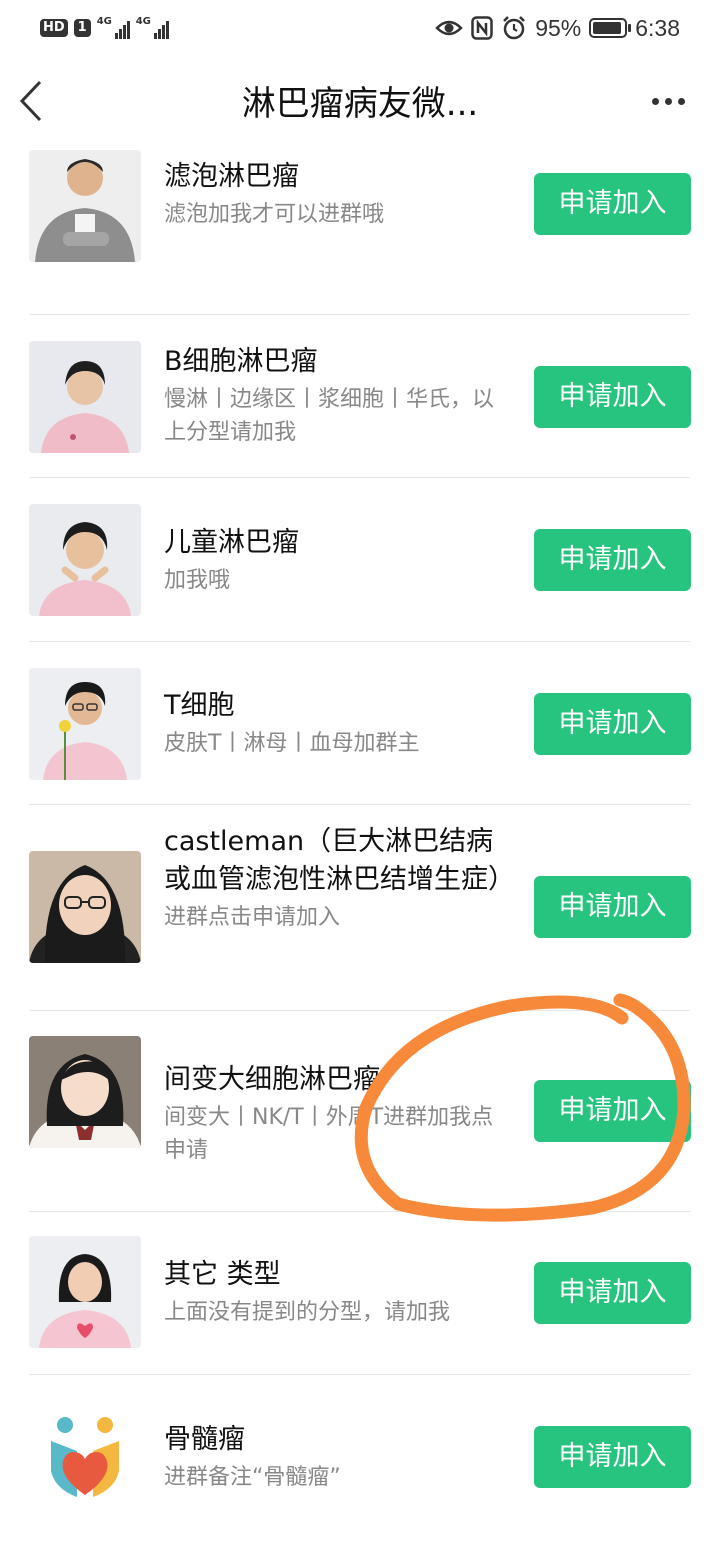  What do you see at coordinates (307, 1312) in the screenshot?
I see `group-description: 上面没有提到的分型，请加我` at bounding box center [307, 1312].